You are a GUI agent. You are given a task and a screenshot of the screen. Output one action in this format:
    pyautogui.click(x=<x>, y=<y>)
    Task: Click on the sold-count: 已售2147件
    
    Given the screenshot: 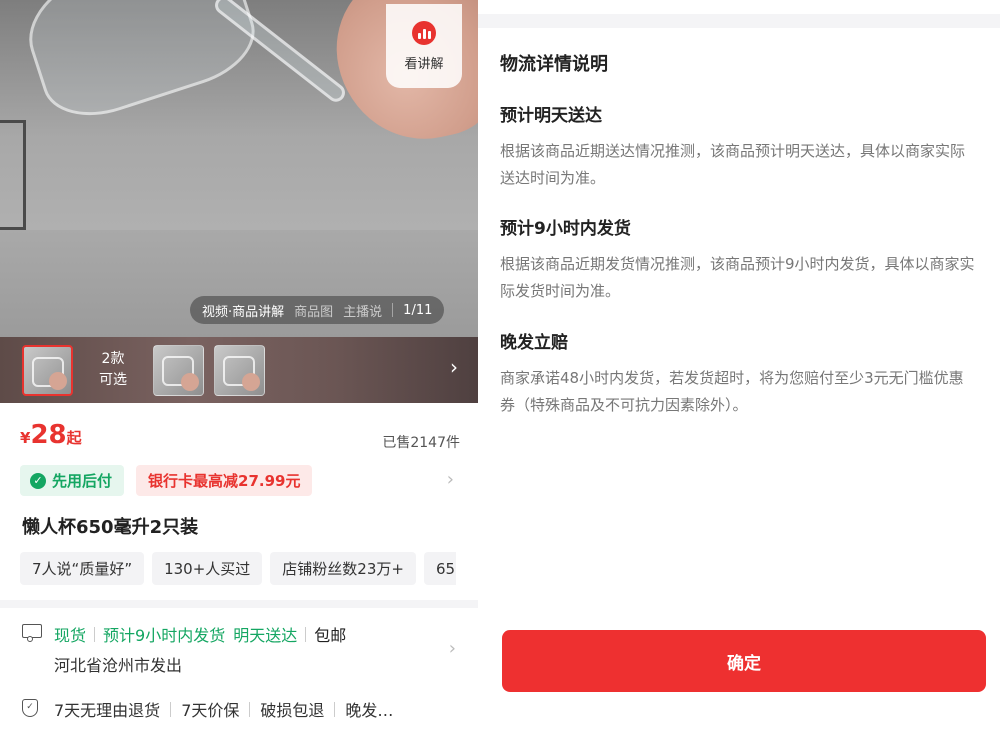 What is the action you would take?
    pyautogui.click(x=421, y=443)
    